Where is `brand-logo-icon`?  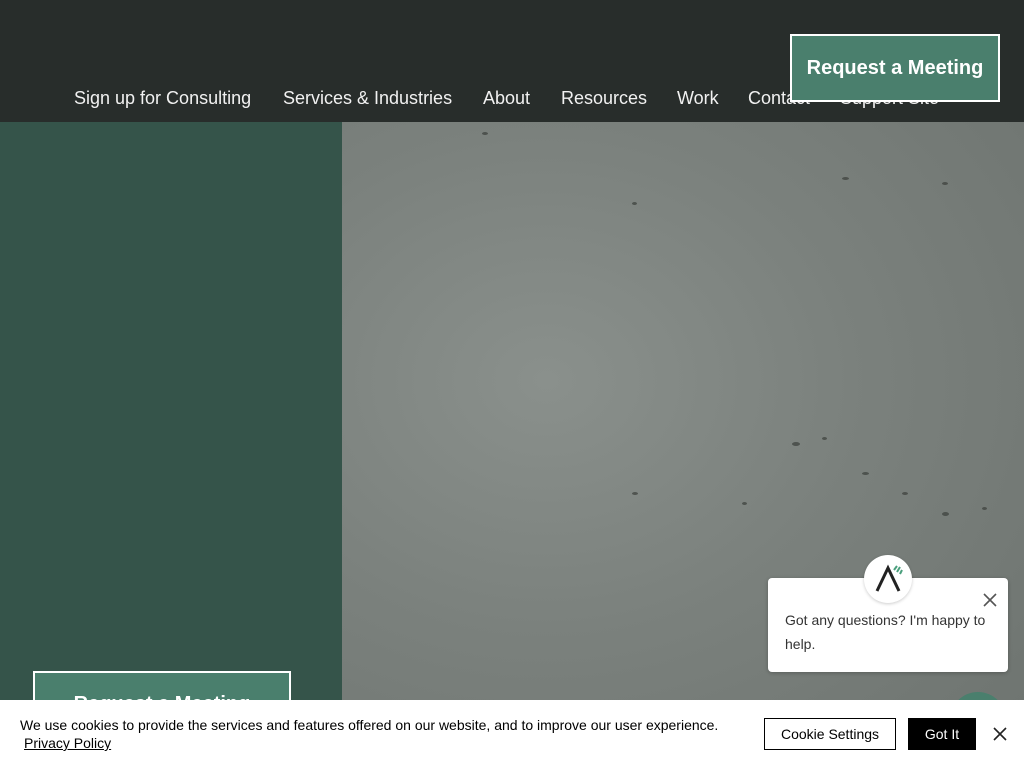
brand-logo-icon is located at coordinates (889, 578).